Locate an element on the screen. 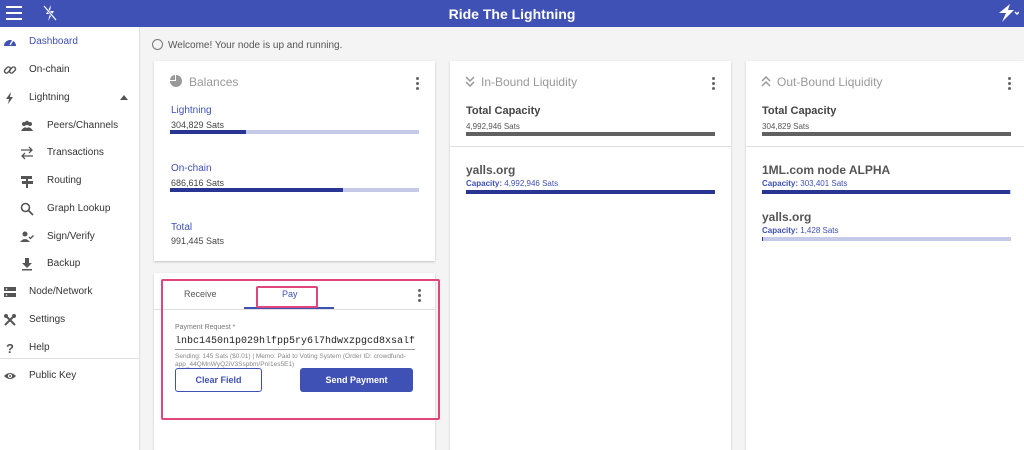 This screenshot has height=450, width=1024. inbound-node-name: yalls.org is located at coordinates (491, 170).